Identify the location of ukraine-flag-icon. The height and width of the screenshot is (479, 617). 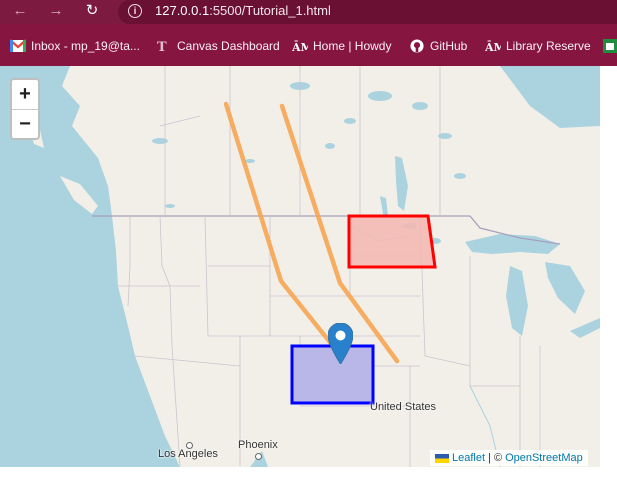
(442, 458).